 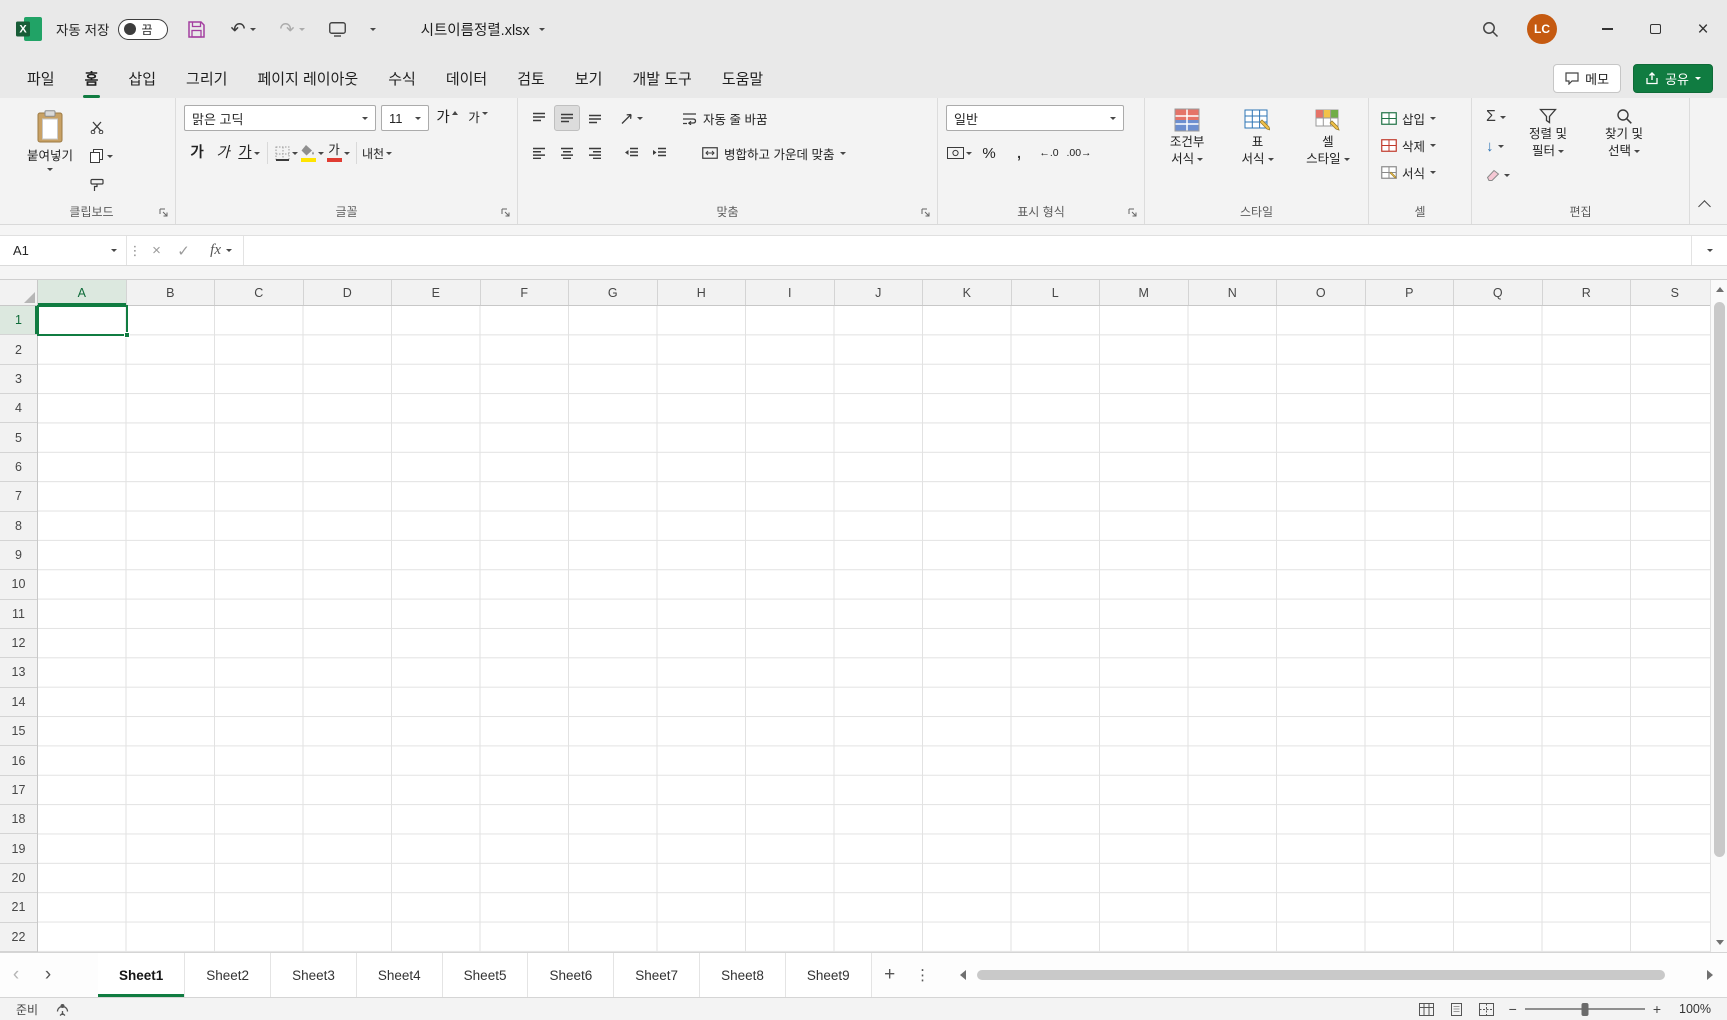 I want to click on autosum-button: Σ, so click(x=1498, y=117).